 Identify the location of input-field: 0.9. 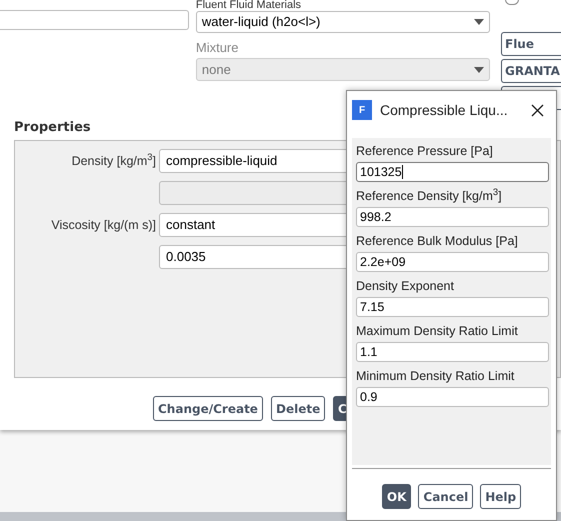
(452, 397).